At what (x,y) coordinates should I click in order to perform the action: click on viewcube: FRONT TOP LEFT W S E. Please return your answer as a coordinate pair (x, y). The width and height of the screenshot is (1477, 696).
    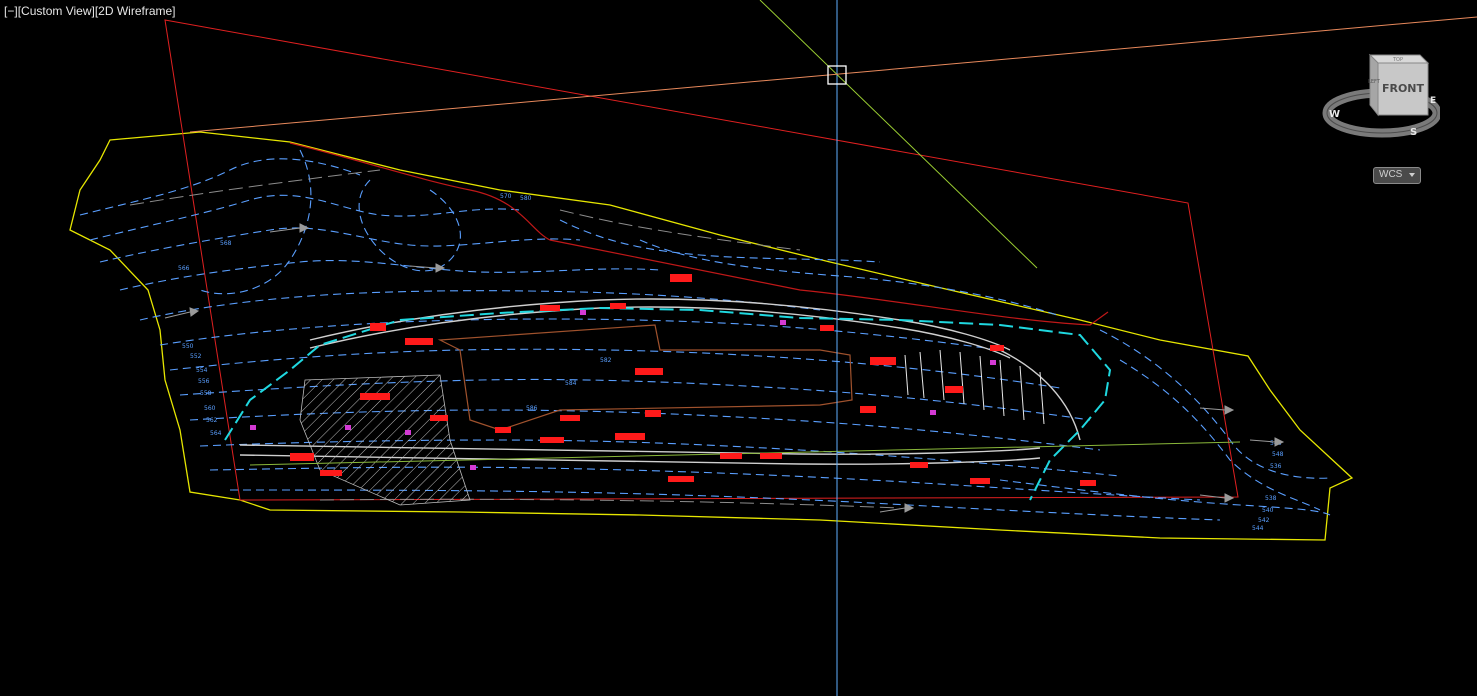
    Looking at the image, I should click on (1380, 92).